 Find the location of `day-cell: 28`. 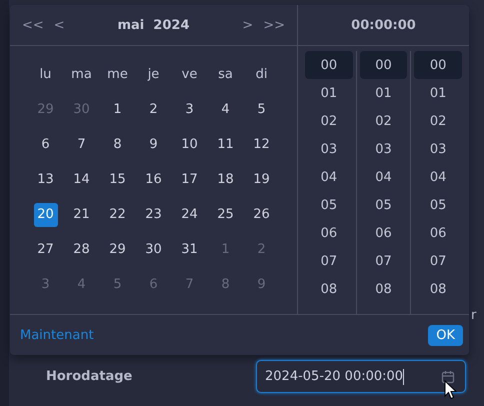

day-cell: 28 is located at coordinates (82, 250).